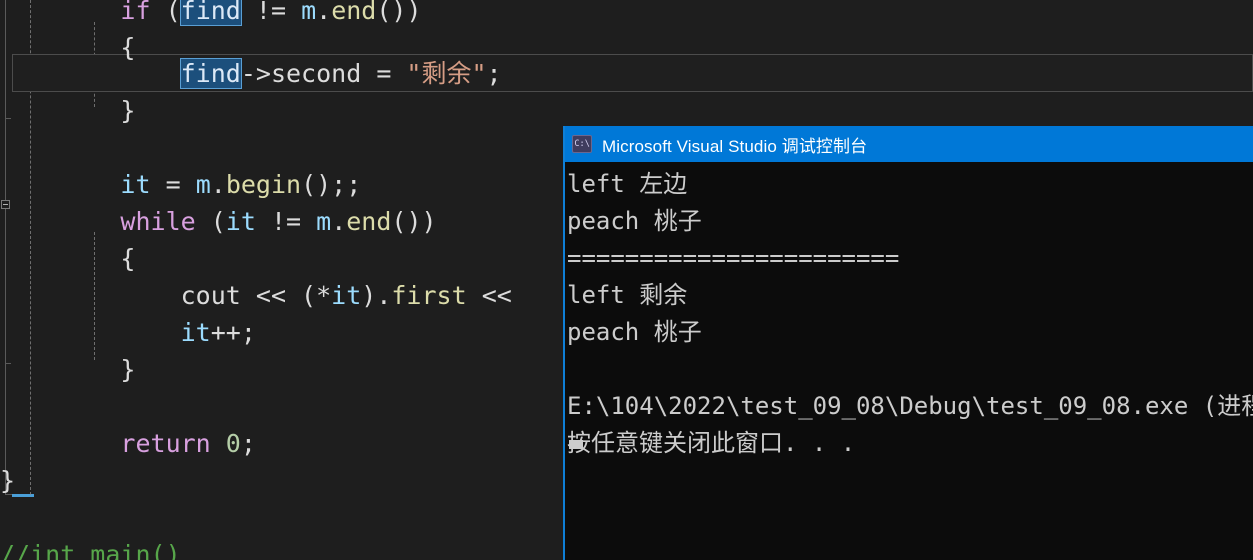 The height and width of the screenshot is (560, 1253). I want to click on code-token: << (*, so click(286, 295).